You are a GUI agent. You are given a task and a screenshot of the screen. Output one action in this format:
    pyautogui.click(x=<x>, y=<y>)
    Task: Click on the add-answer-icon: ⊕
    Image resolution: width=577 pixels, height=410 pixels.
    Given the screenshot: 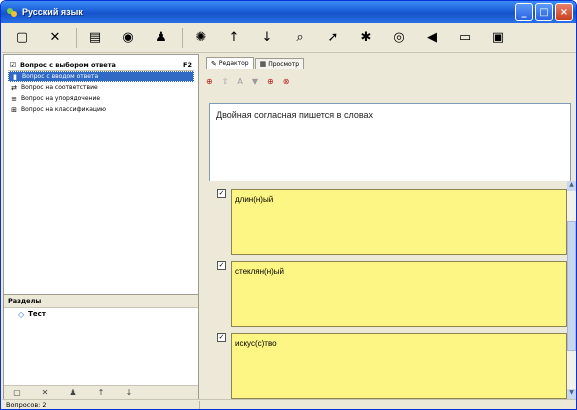 What is the action you would take?
    pyautogui.click(x=209, y=81)
    